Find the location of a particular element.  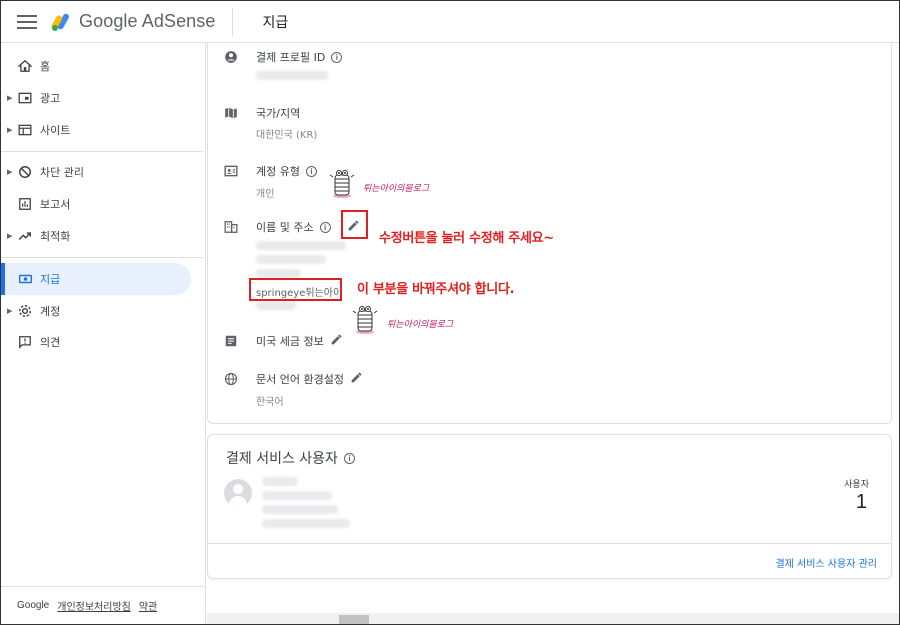

sidebar-item-label: 계정 is located at coordinates (50, 311).